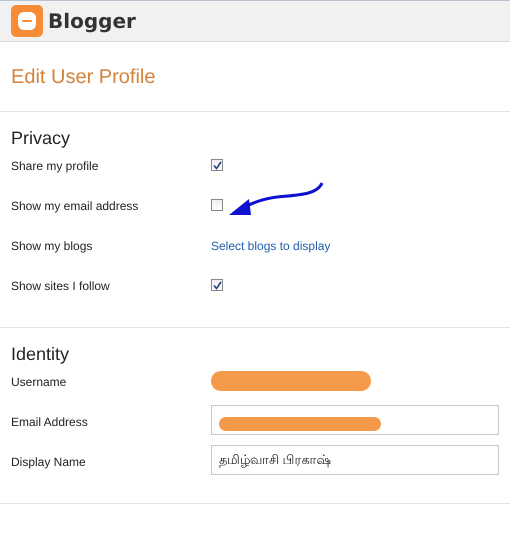 The height and width of the screenshot is (553, 510). What do you see at coordinates (61, 285) in the screenshot?
I see `field-label: Show sites I follow` at bounding box center [61, 285].